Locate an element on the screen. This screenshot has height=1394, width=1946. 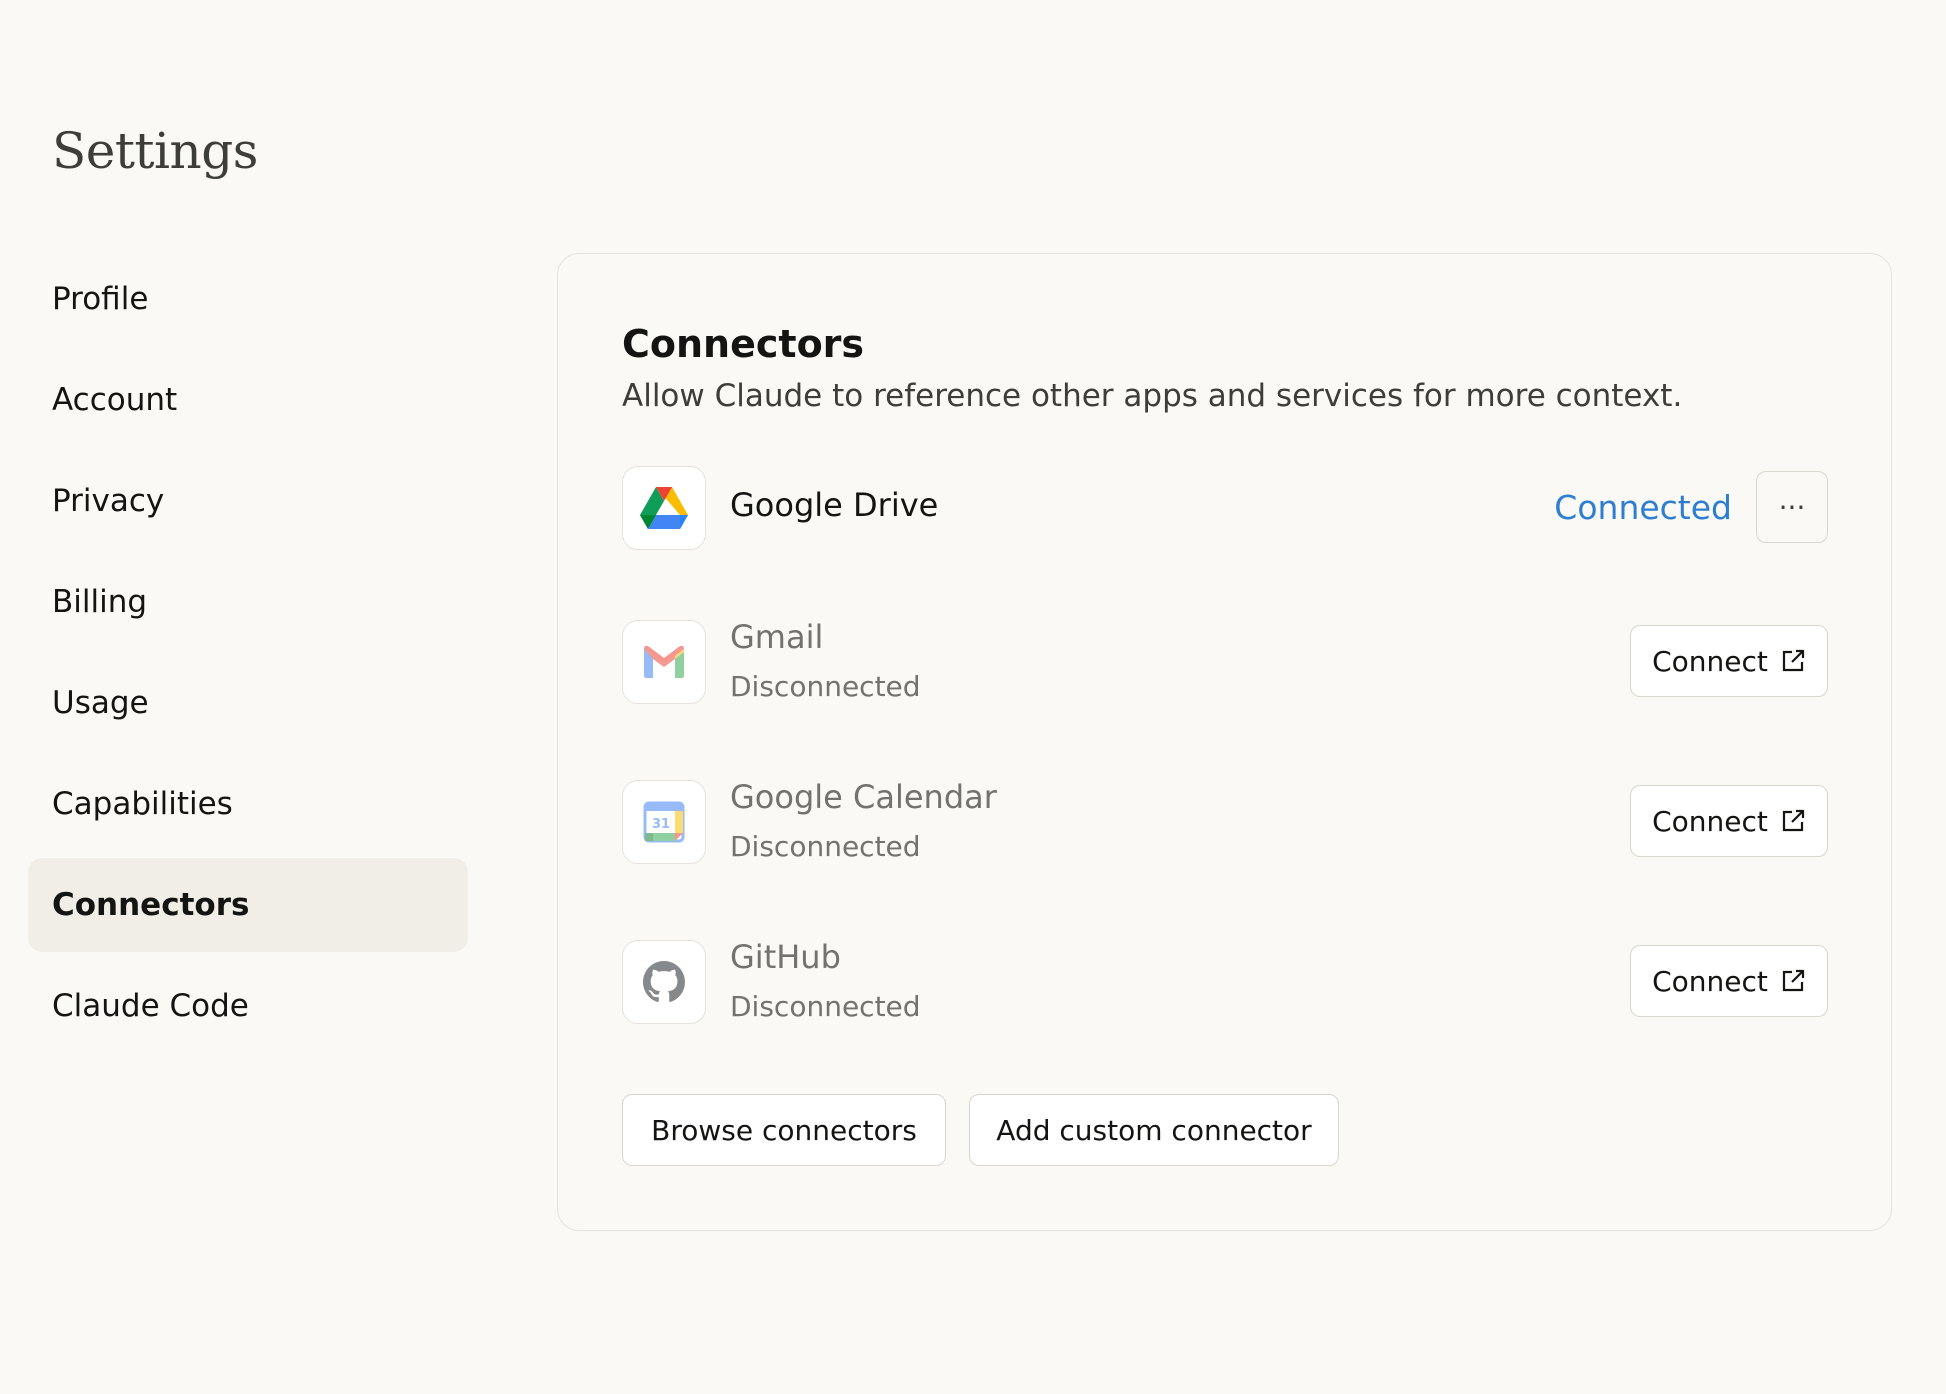
sidebar-item-connectors: Connectors is located at coordinates (248, 905).